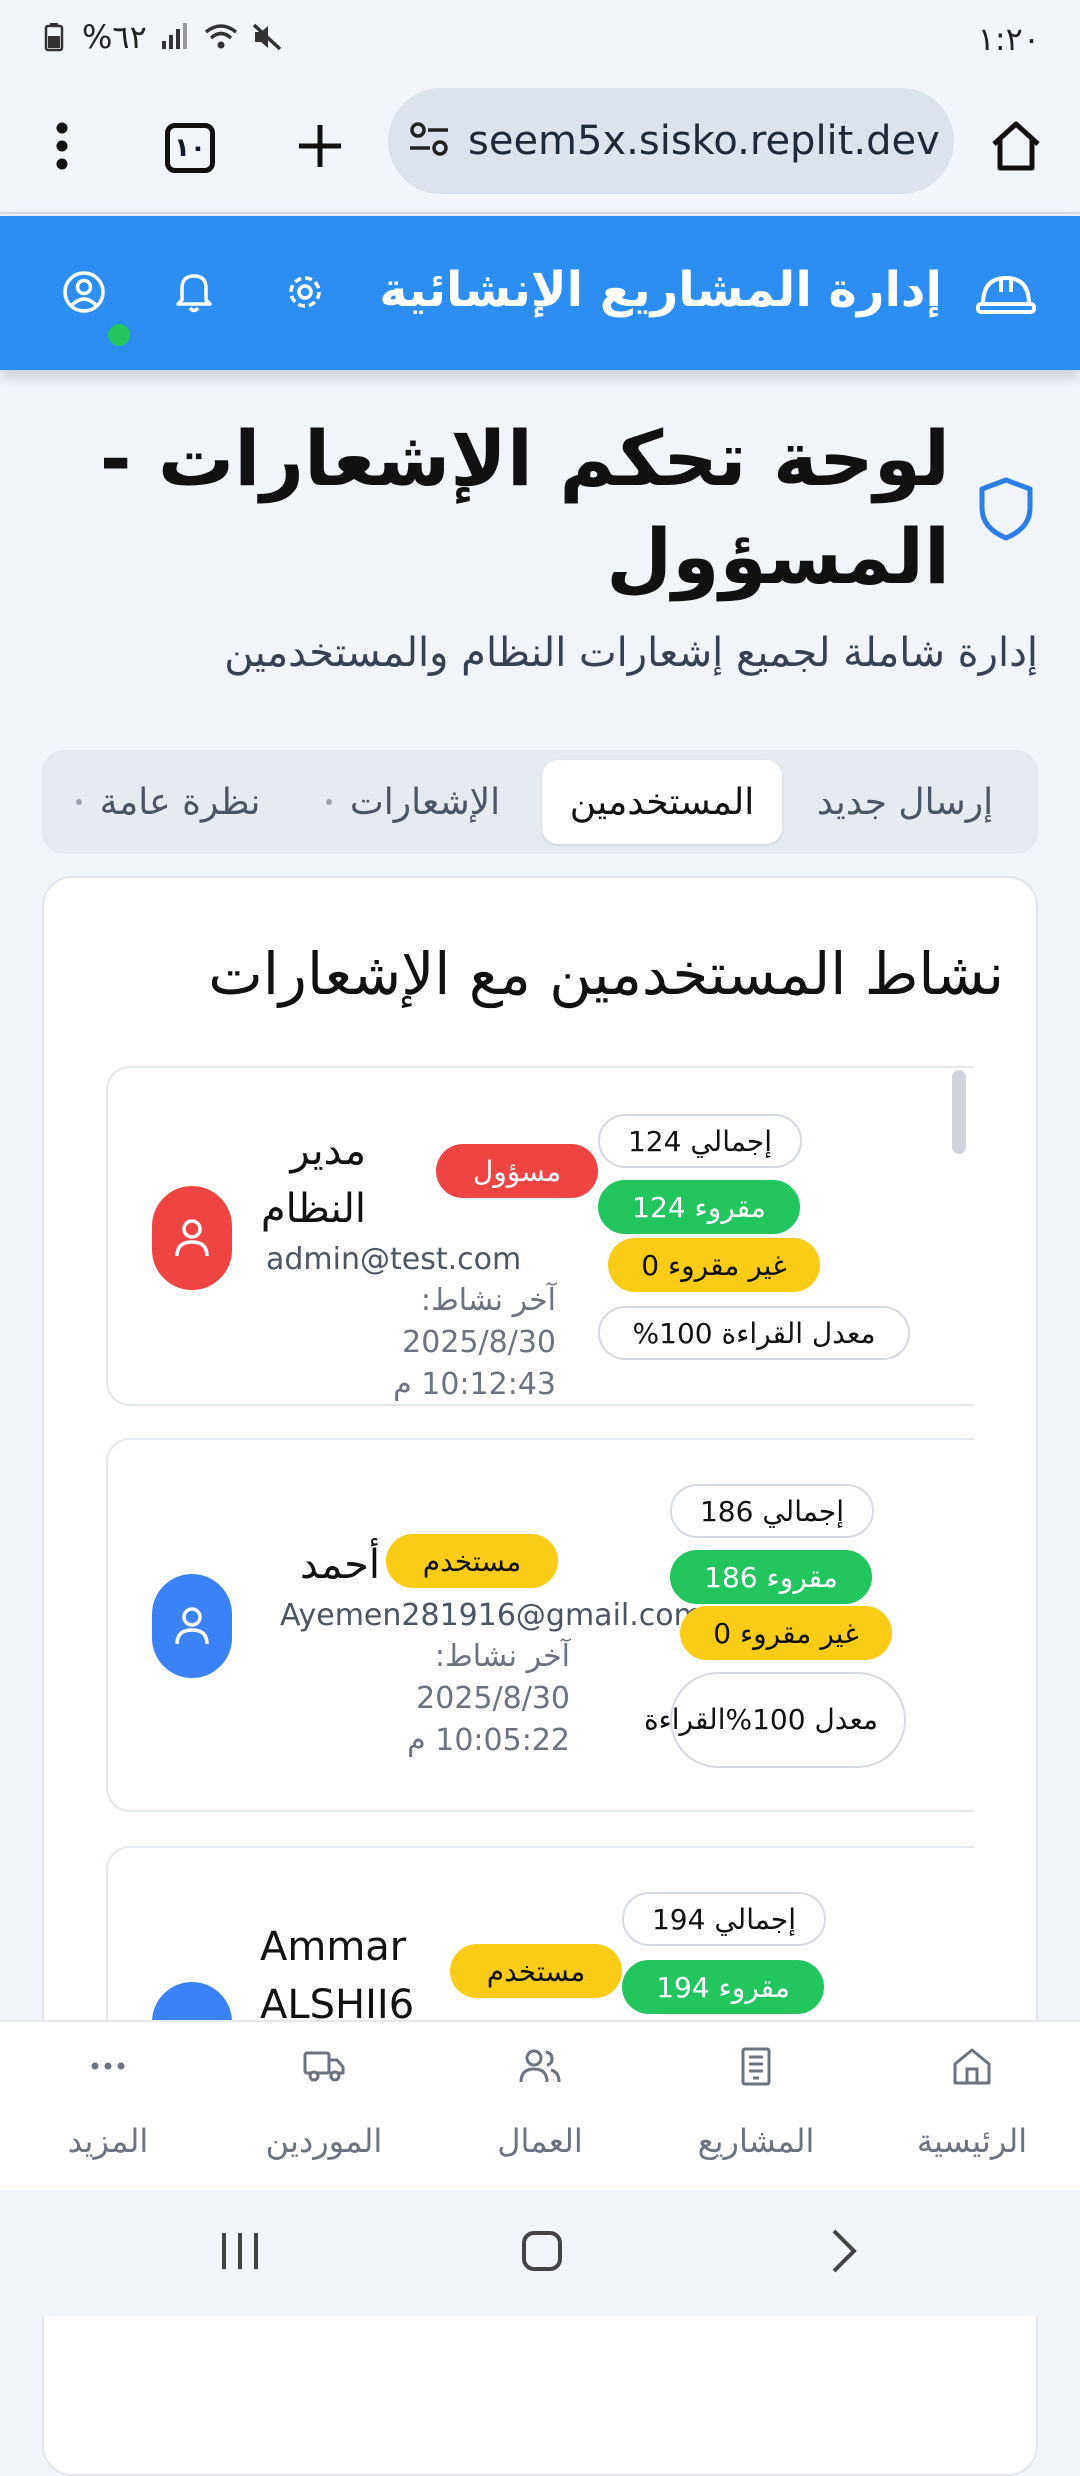 The width and height of the screenshot is (1080, 2476). I want to click on square-home-icon, so click(542, 2253).